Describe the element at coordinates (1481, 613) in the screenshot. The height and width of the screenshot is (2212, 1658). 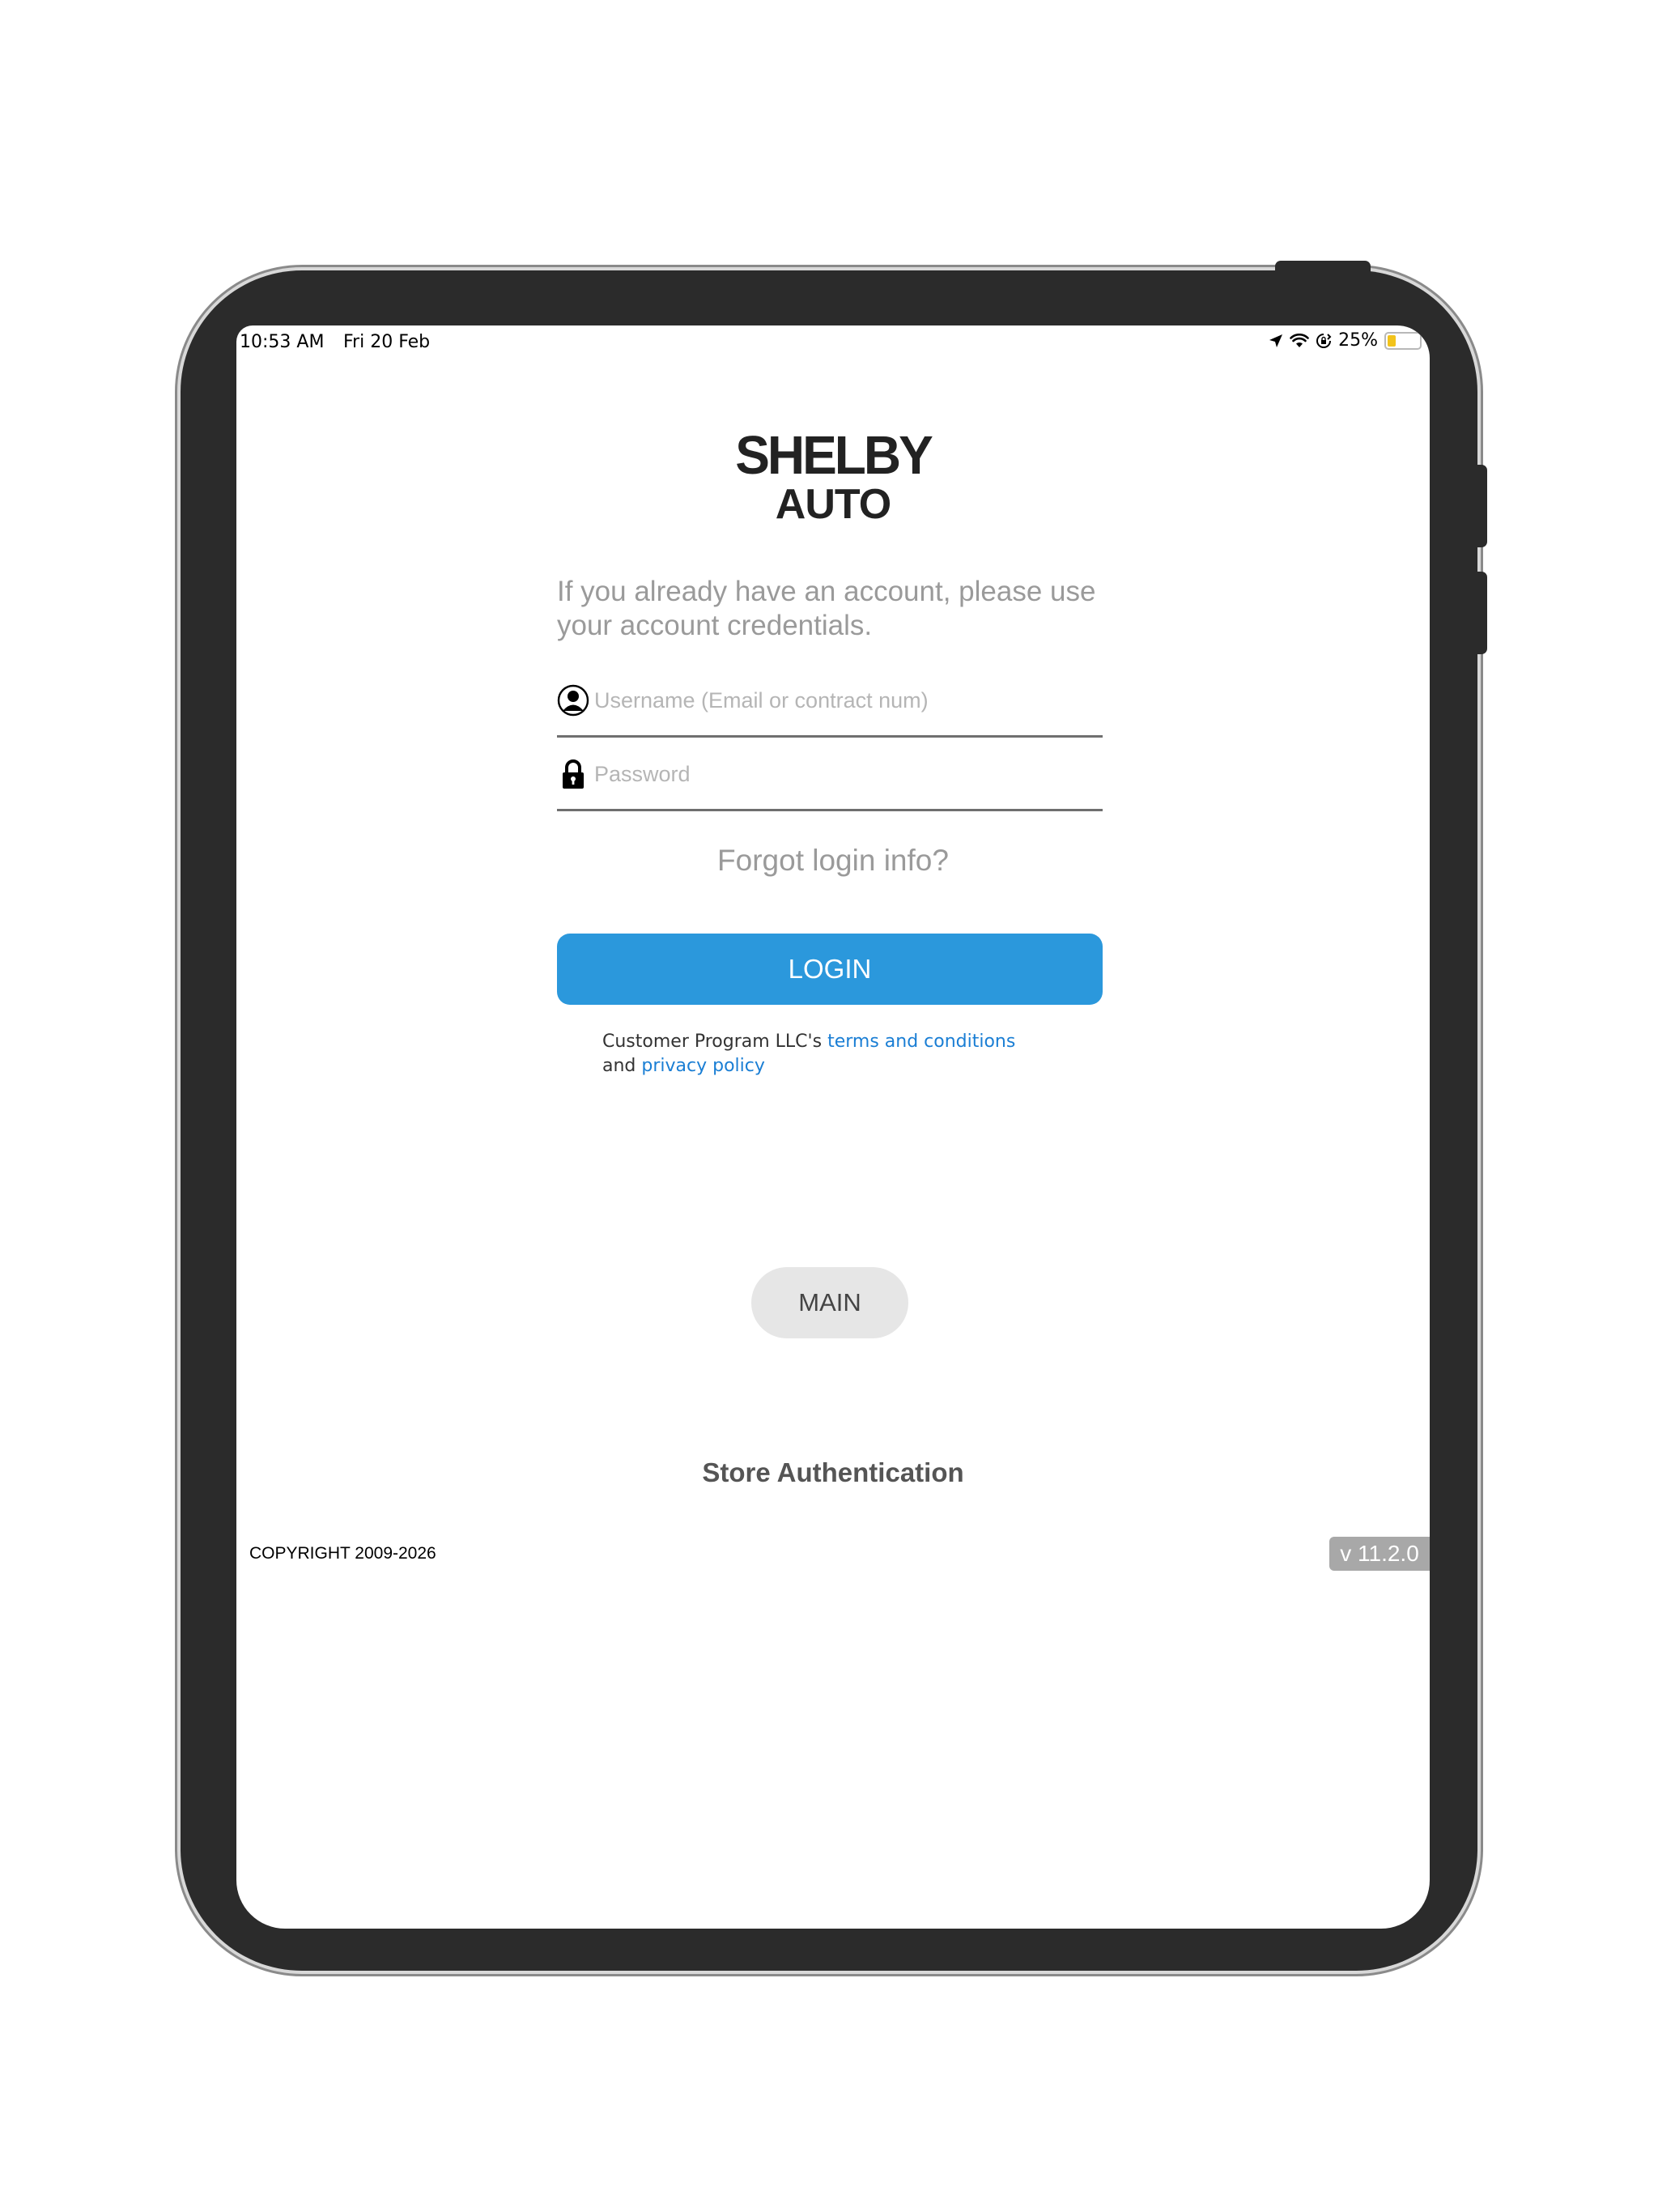
I see `volume-down-button` at that location.